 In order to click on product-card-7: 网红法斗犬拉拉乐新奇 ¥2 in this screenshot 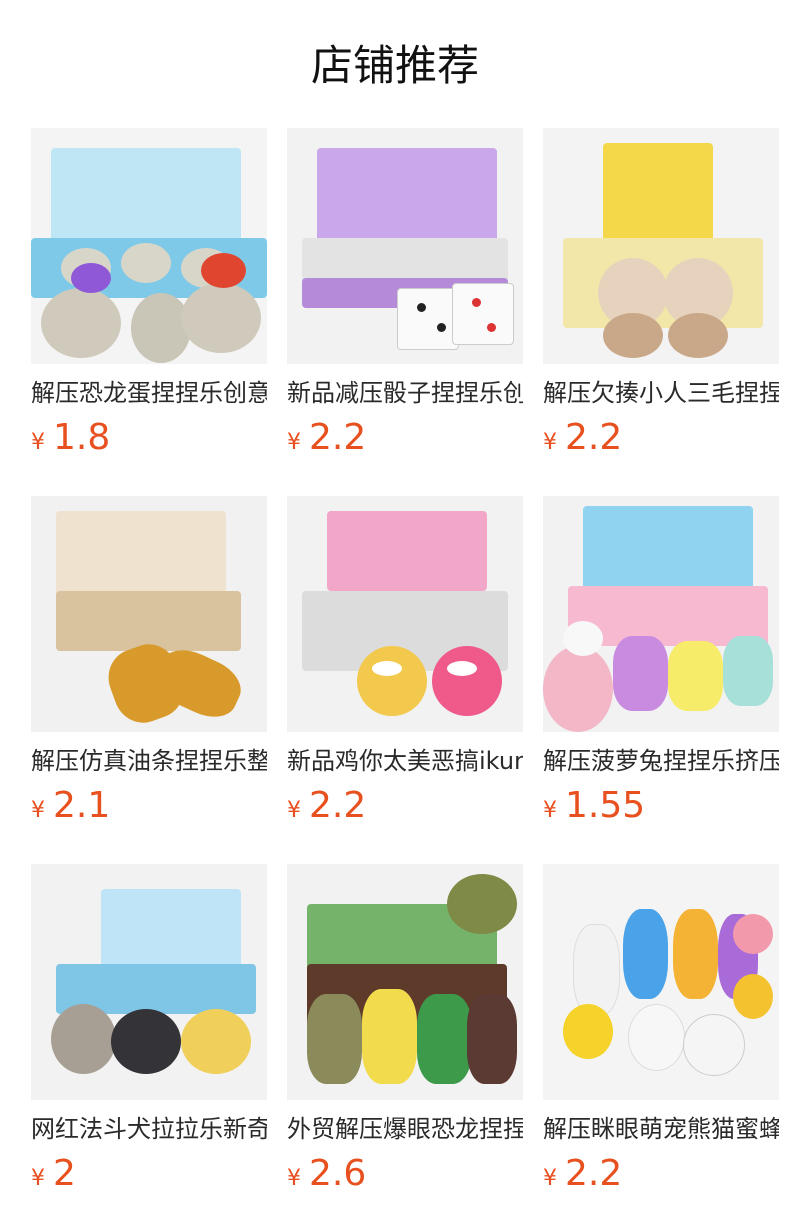, I will do `click(149, 1030)`.